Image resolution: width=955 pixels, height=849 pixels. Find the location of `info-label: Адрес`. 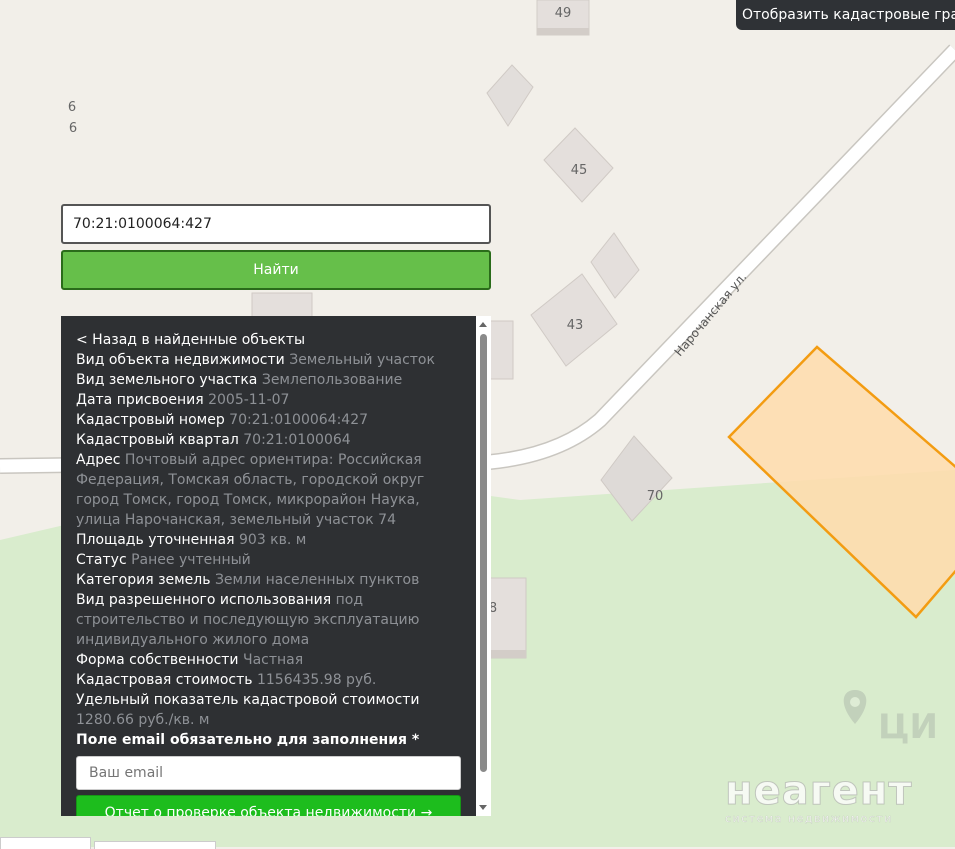

info-label: Адрес is located at coordinates (98, 460).